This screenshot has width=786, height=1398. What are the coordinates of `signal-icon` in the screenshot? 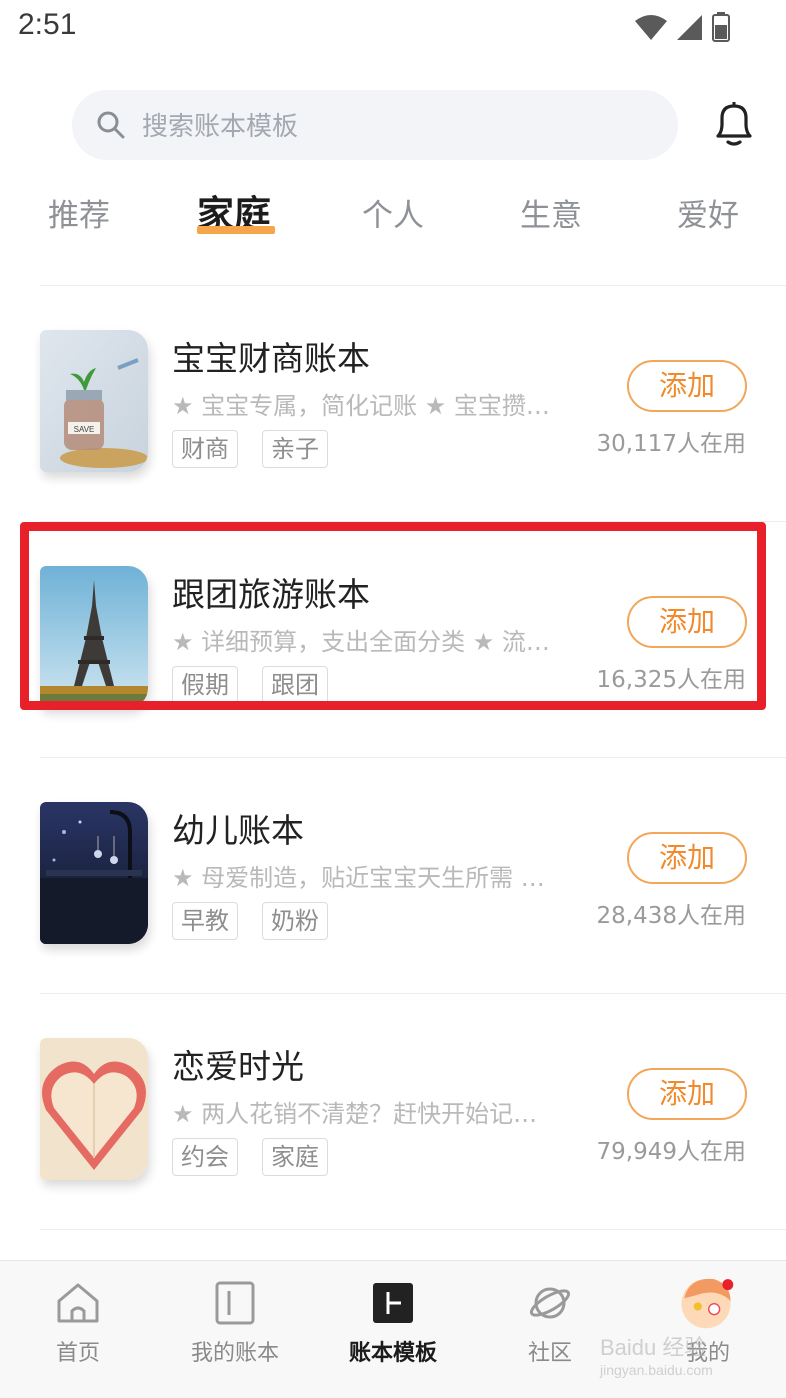 It's located at (689, 27).